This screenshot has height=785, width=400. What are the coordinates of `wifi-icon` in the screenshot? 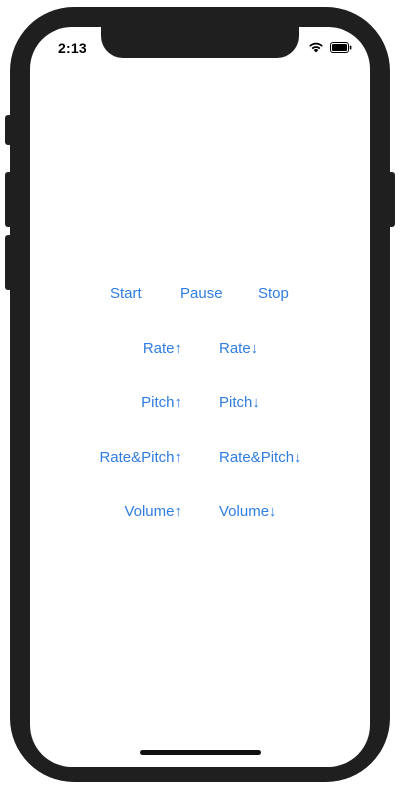 It's located at (316, 47).